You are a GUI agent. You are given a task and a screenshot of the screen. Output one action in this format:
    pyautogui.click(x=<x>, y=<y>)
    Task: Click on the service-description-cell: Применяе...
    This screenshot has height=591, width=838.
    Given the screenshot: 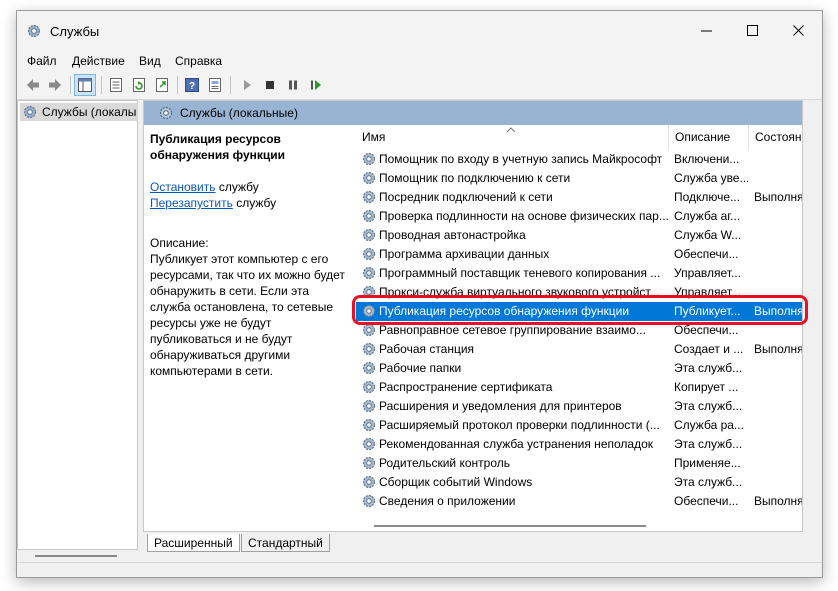 What is the action you would take?
    pyautogui.click(x=707, y=463)
    